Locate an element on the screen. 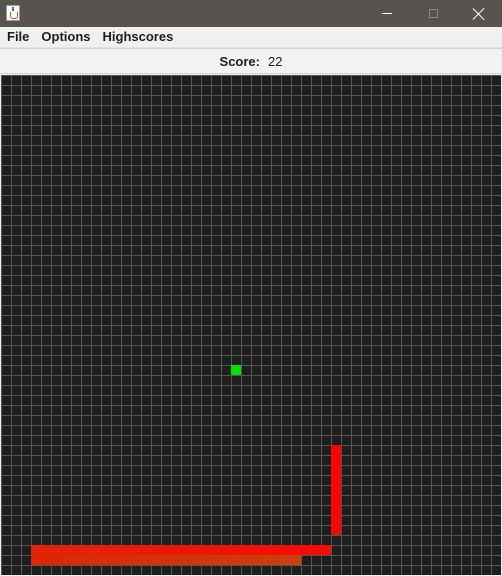 The image size is (502, 576). food-pellet is located at coordinates (236, 370).